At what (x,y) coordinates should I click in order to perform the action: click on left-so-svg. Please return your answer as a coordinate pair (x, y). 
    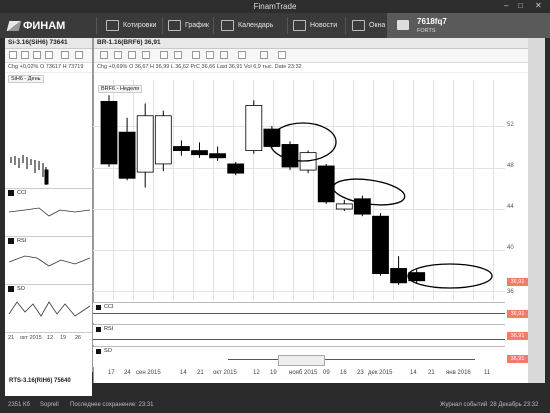
    Looking at the image, I should click on (49, 309).